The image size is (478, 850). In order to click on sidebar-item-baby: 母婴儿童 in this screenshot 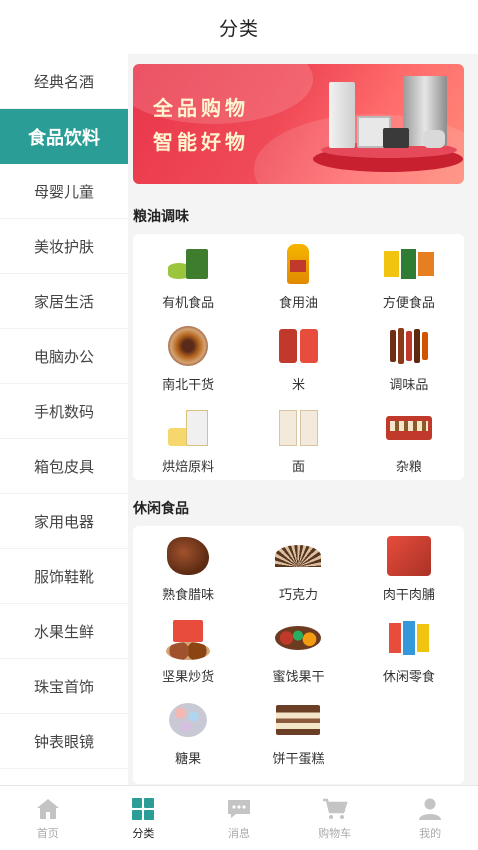, I will do `click(64, 191)`.